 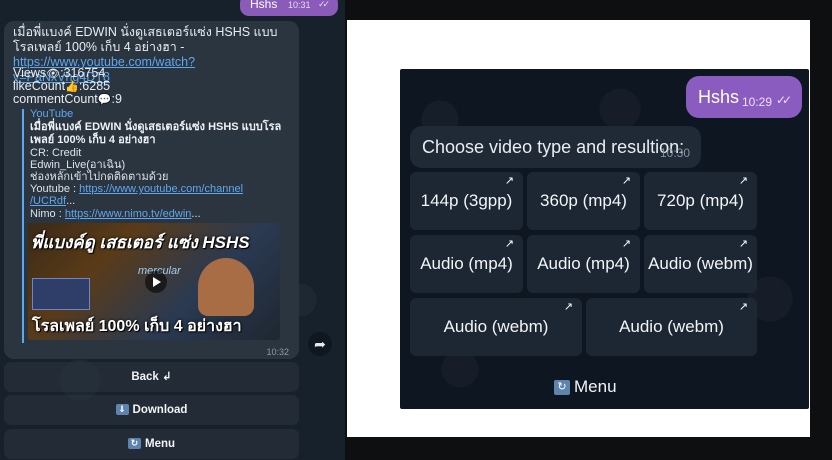 I want to click on views-label: Views, so click(x=30, y=73).